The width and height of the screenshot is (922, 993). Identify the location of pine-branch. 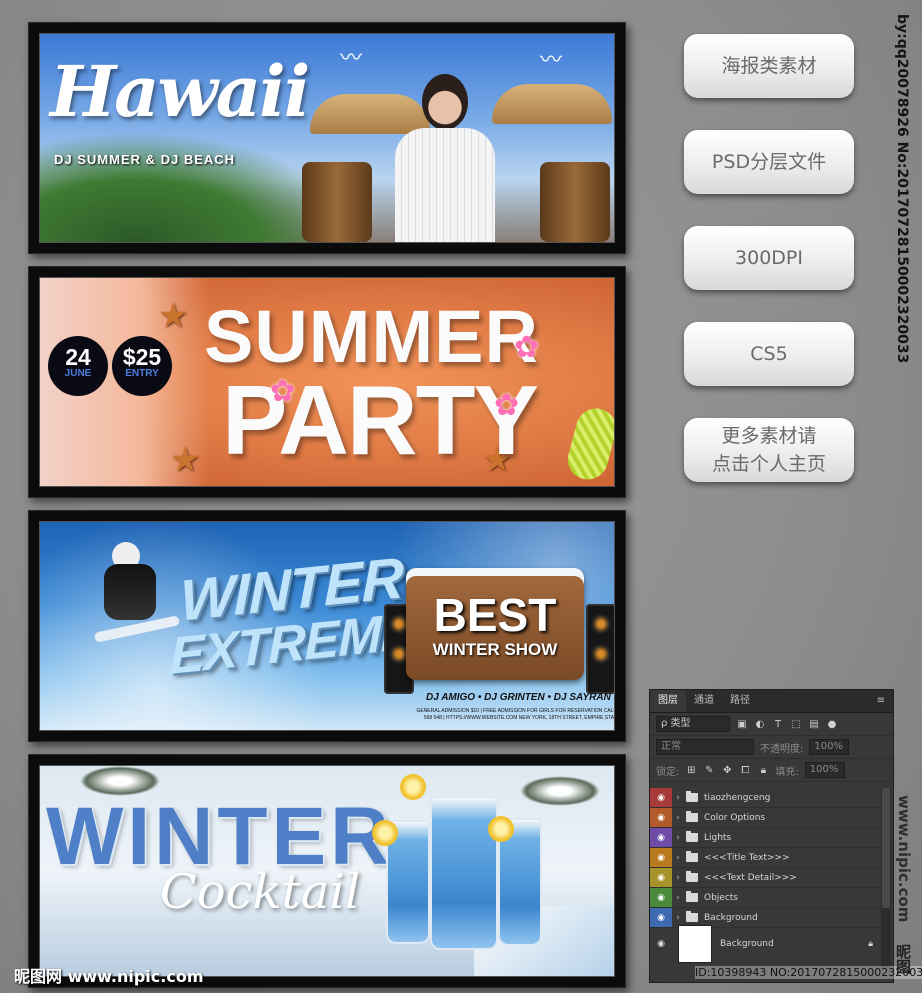
(560, 791).